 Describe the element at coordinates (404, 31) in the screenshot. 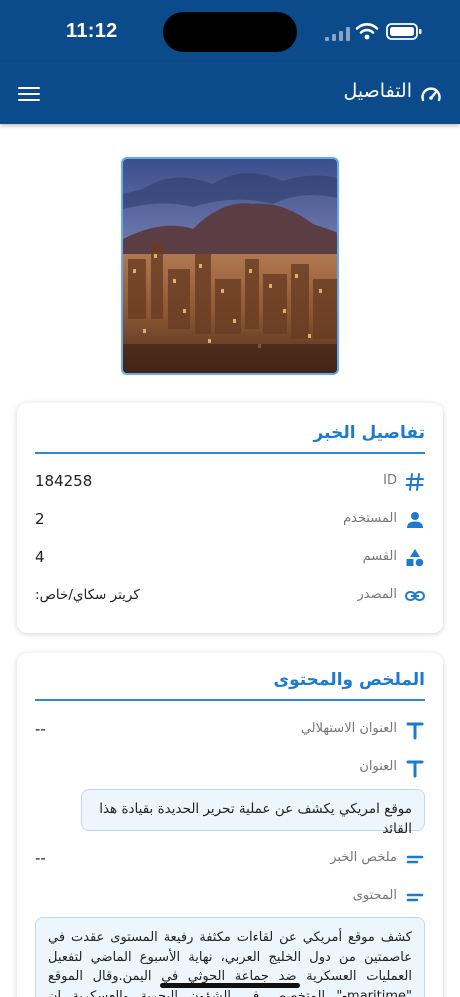

I see `battery-icon` at that location.